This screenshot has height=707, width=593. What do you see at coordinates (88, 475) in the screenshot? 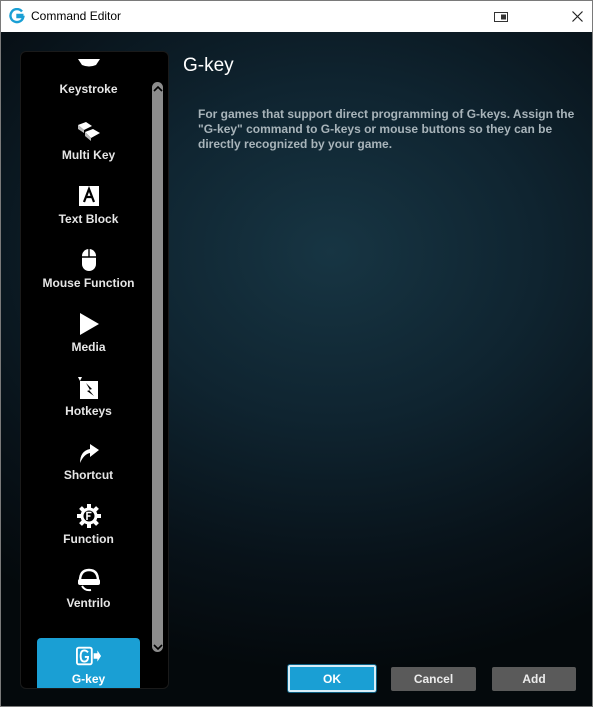
I see `sidebar-item-label: Shortcut` at bounding box center [88, 475].